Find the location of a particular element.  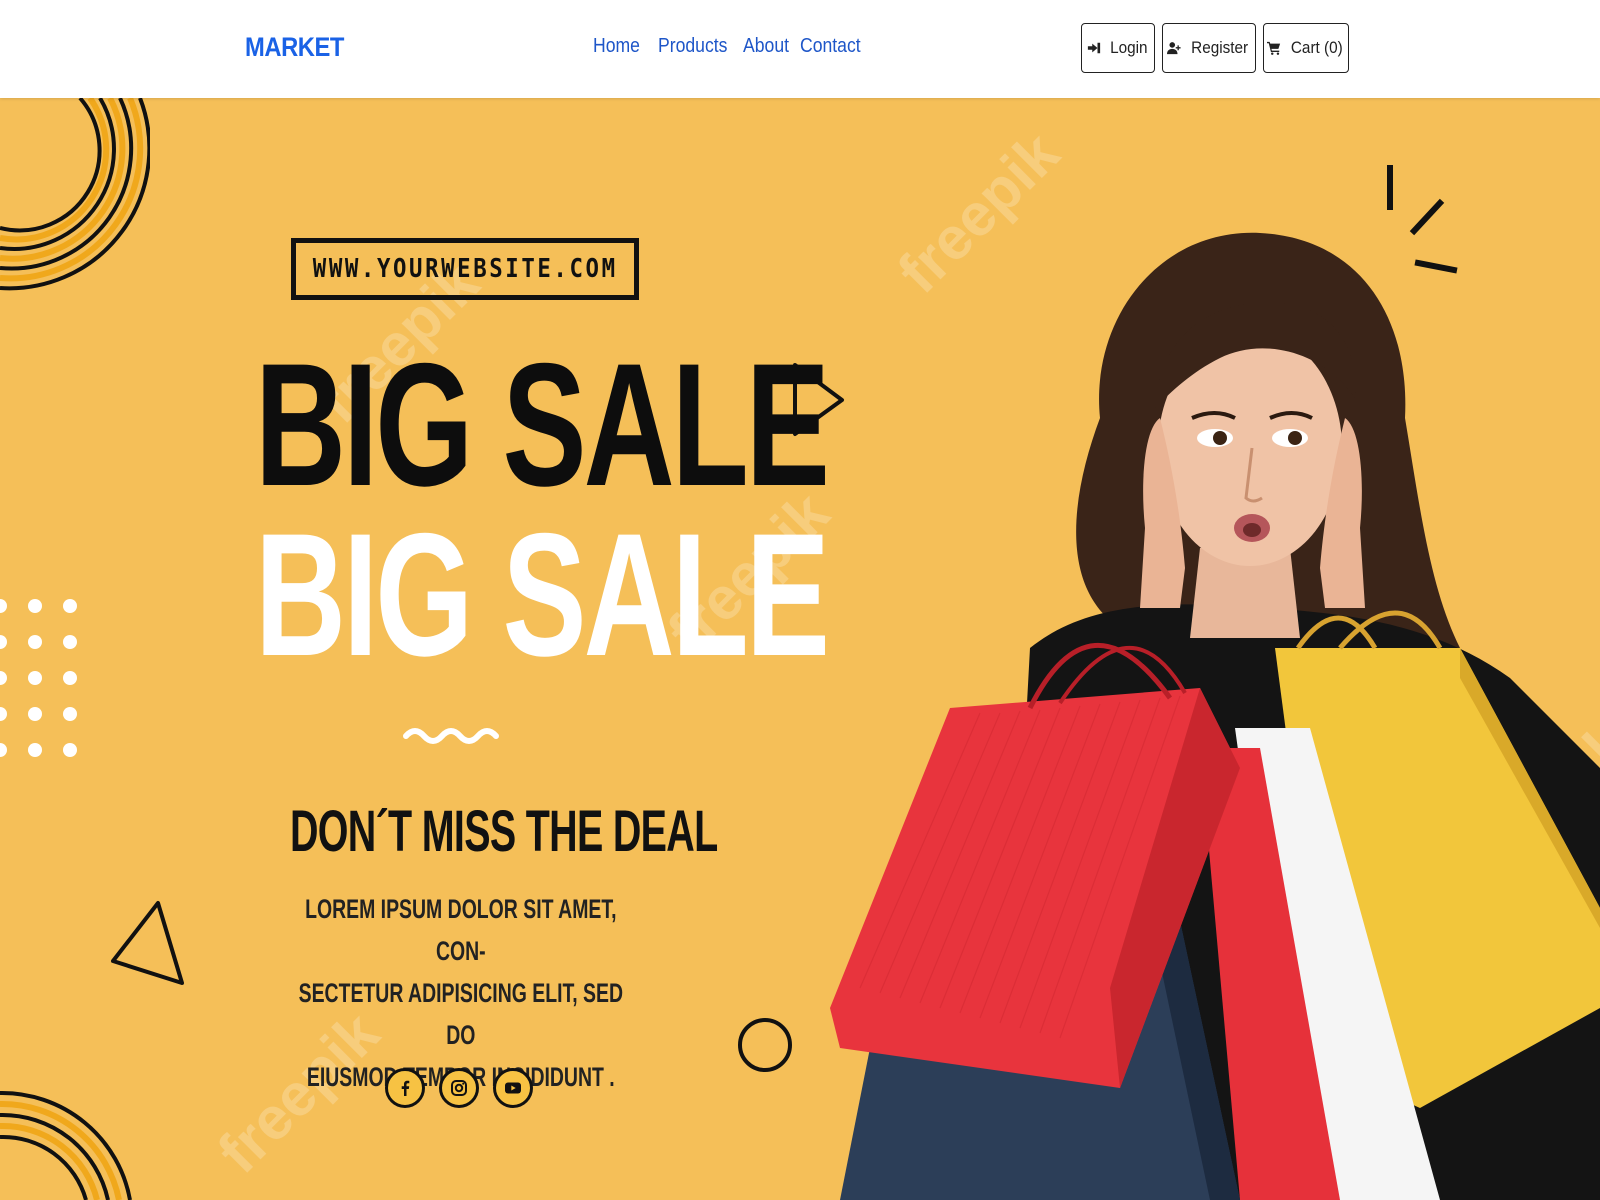

triangle-left-decoration is located at coordinates (147, 943).